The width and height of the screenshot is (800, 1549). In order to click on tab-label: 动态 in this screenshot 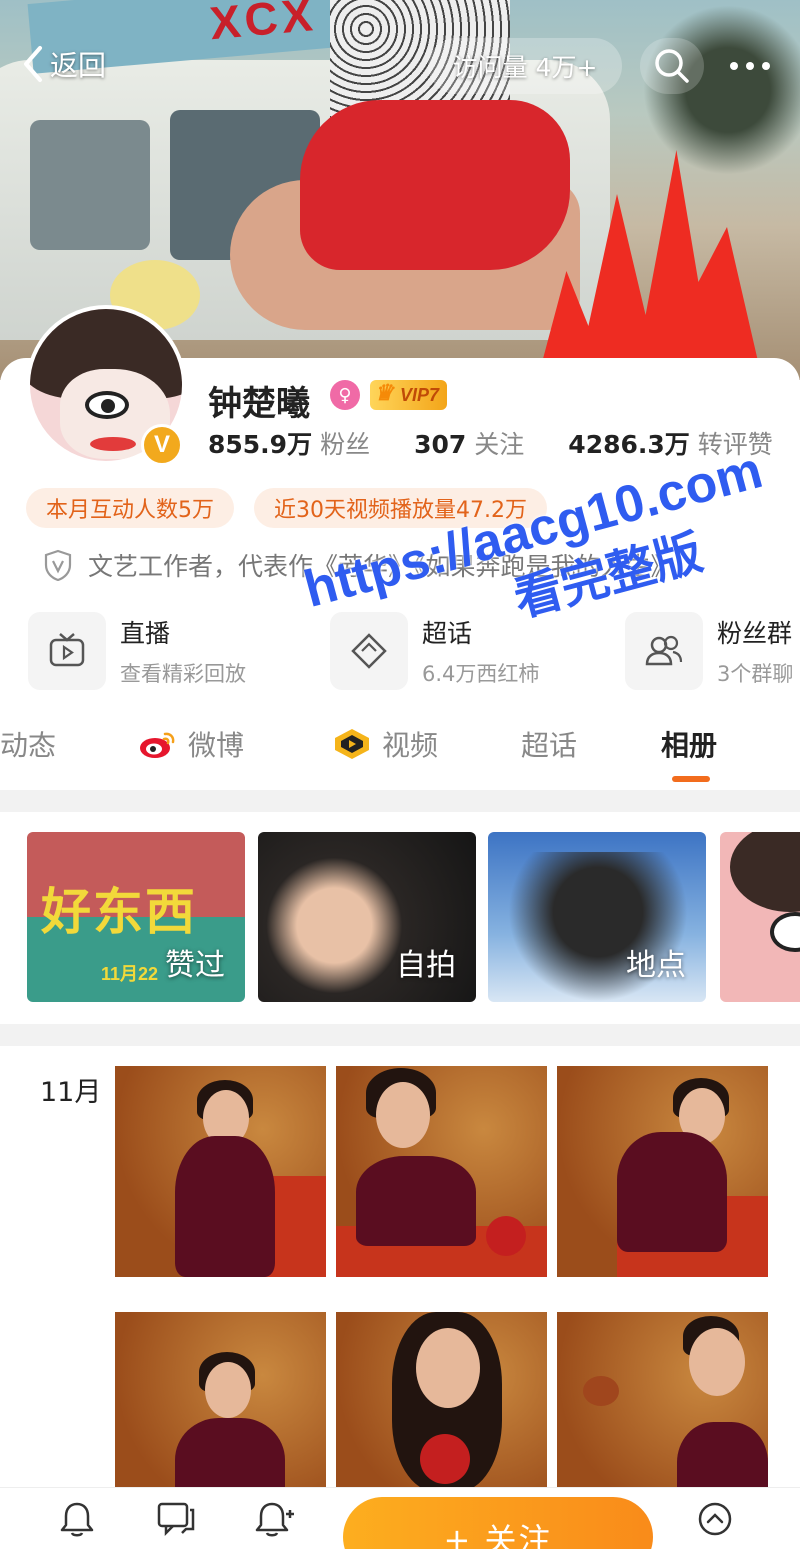, I will do `click(28, 745)`.